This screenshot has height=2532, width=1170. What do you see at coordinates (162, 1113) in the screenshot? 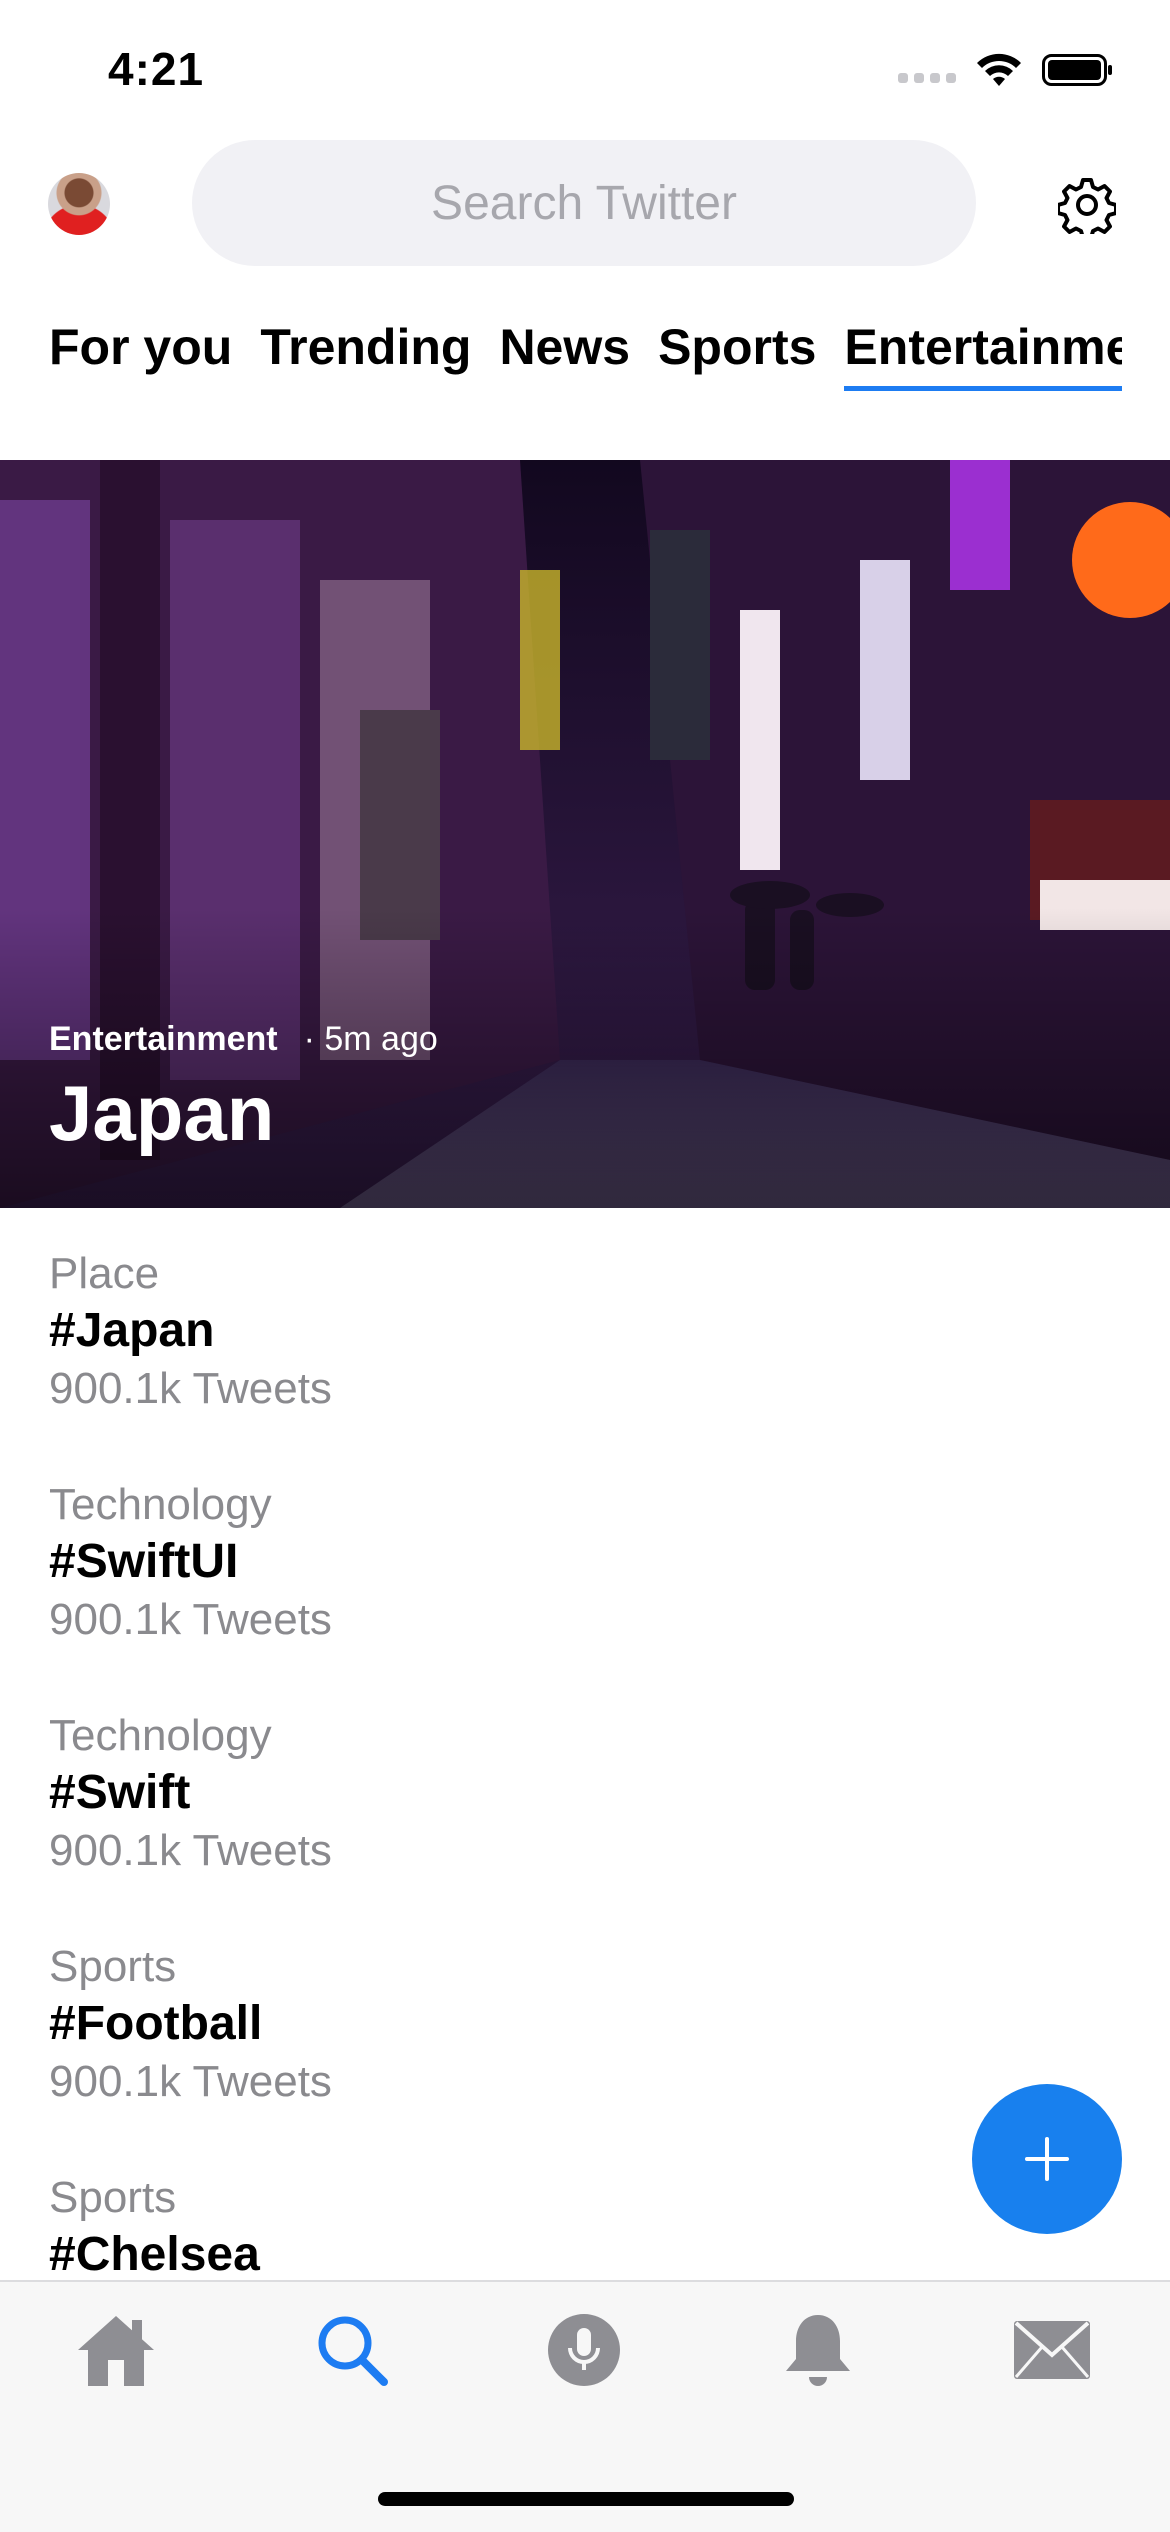
I see `hero-title: Japan` at bounding box center [162, 1113].